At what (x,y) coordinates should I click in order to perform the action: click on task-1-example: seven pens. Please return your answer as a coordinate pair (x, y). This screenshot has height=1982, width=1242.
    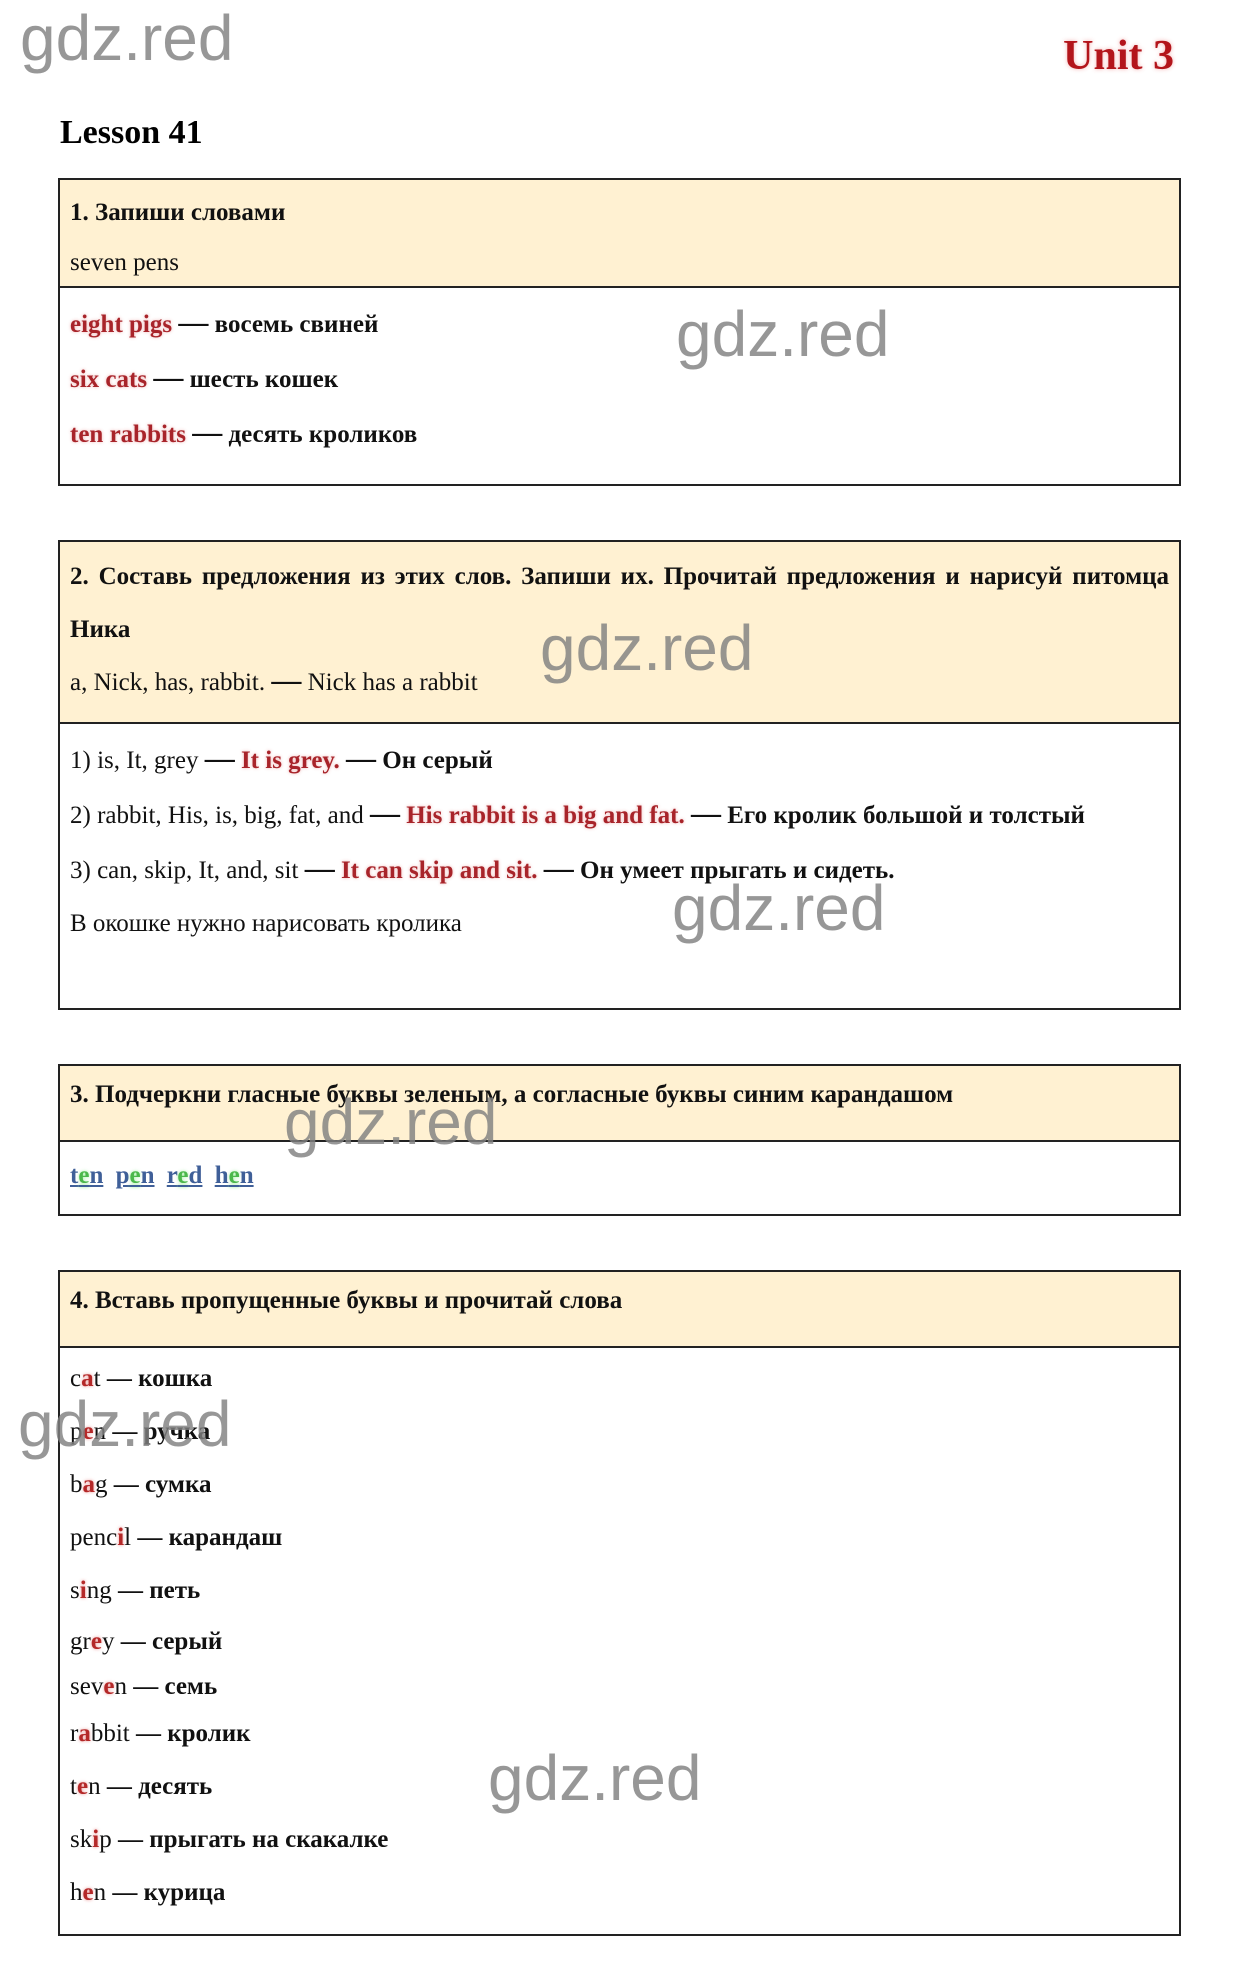
    Looking at the image, I should click on (124, 262).